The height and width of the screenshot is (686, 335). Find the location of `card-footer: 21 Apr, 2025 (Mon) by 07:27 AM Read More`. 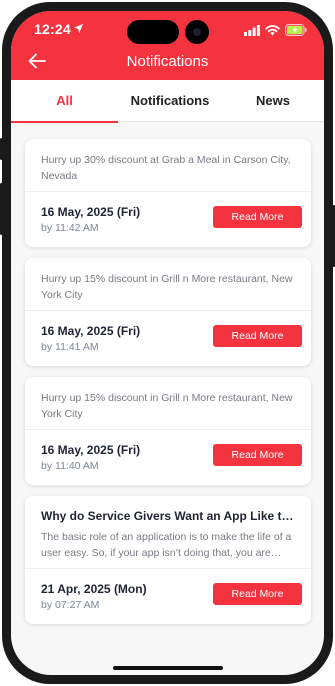

card-footer: 21 Apr, 2025 (Mon) by 07:27 AM Read More is located at coordinates (168, 596).